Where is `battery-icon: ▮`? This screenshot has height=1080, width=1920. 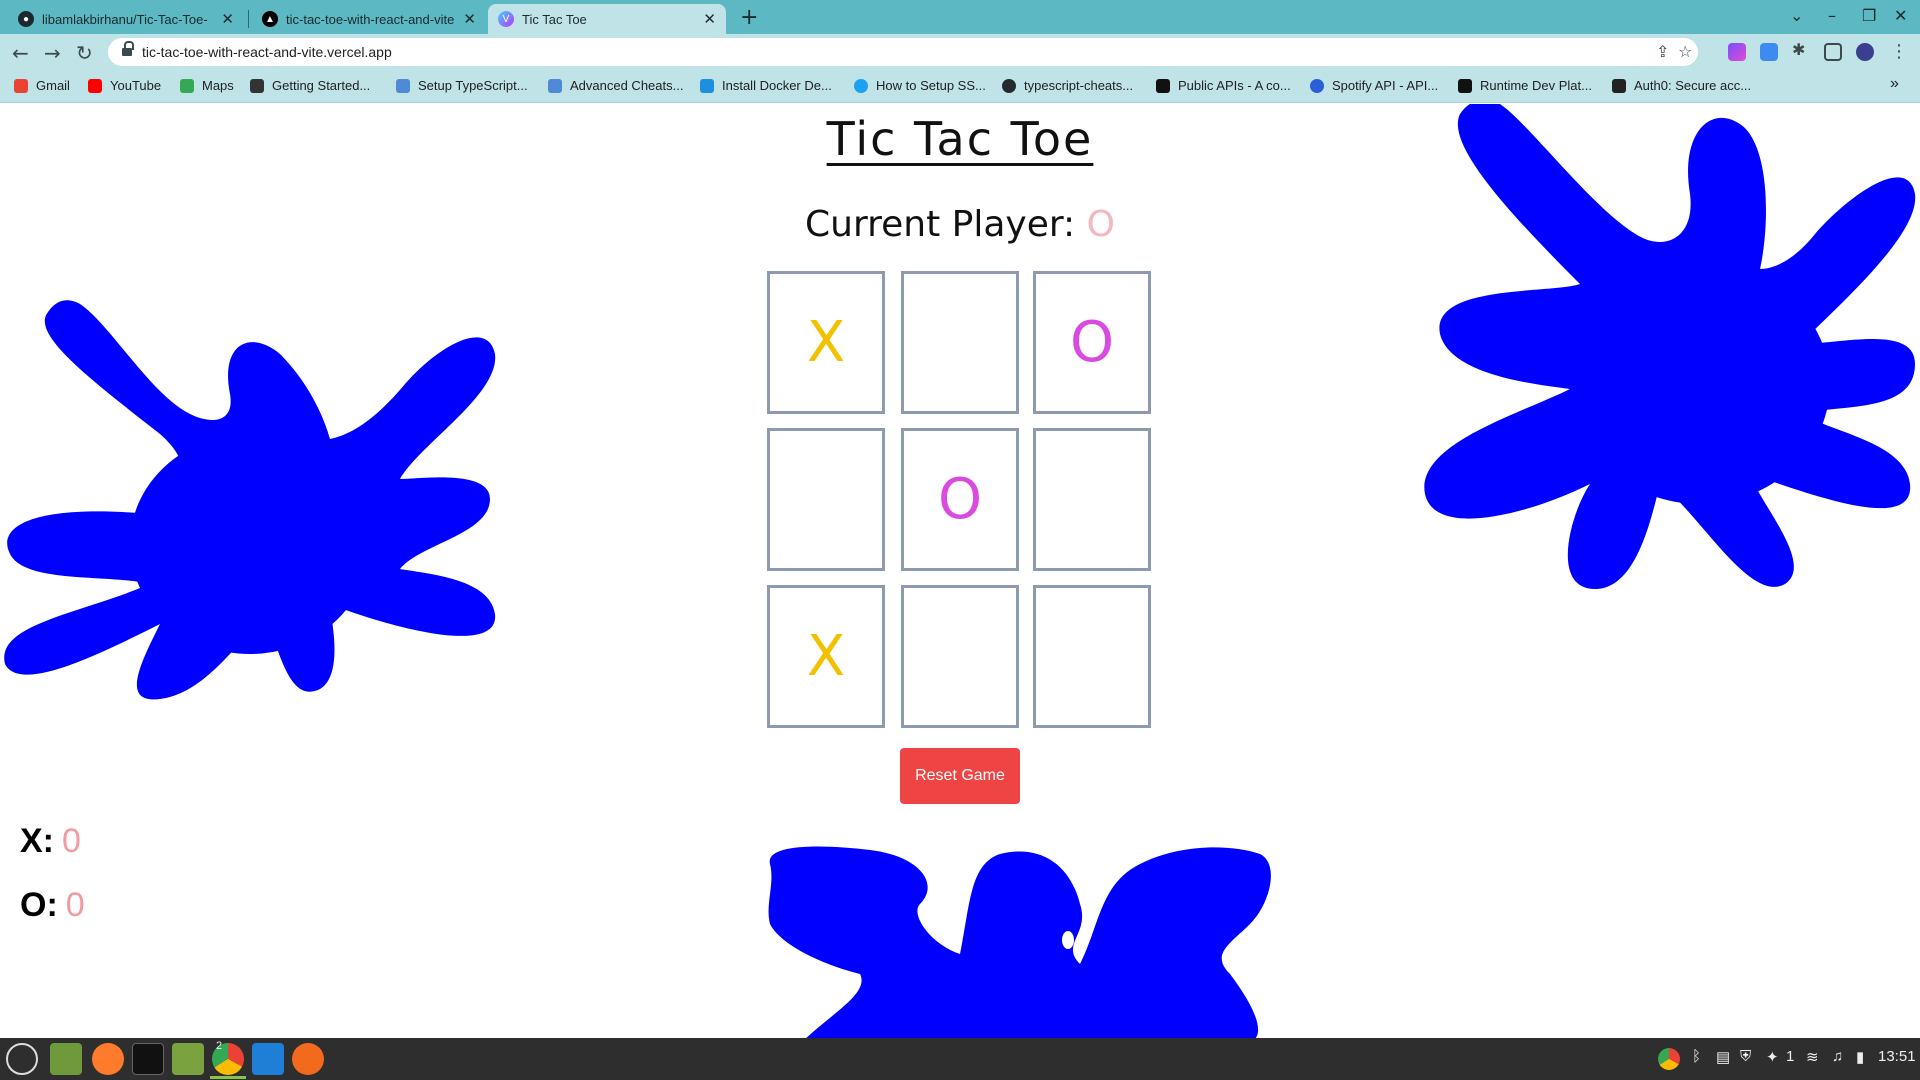 battery-icon: ▮ is located at coordinates (1860, 1057).